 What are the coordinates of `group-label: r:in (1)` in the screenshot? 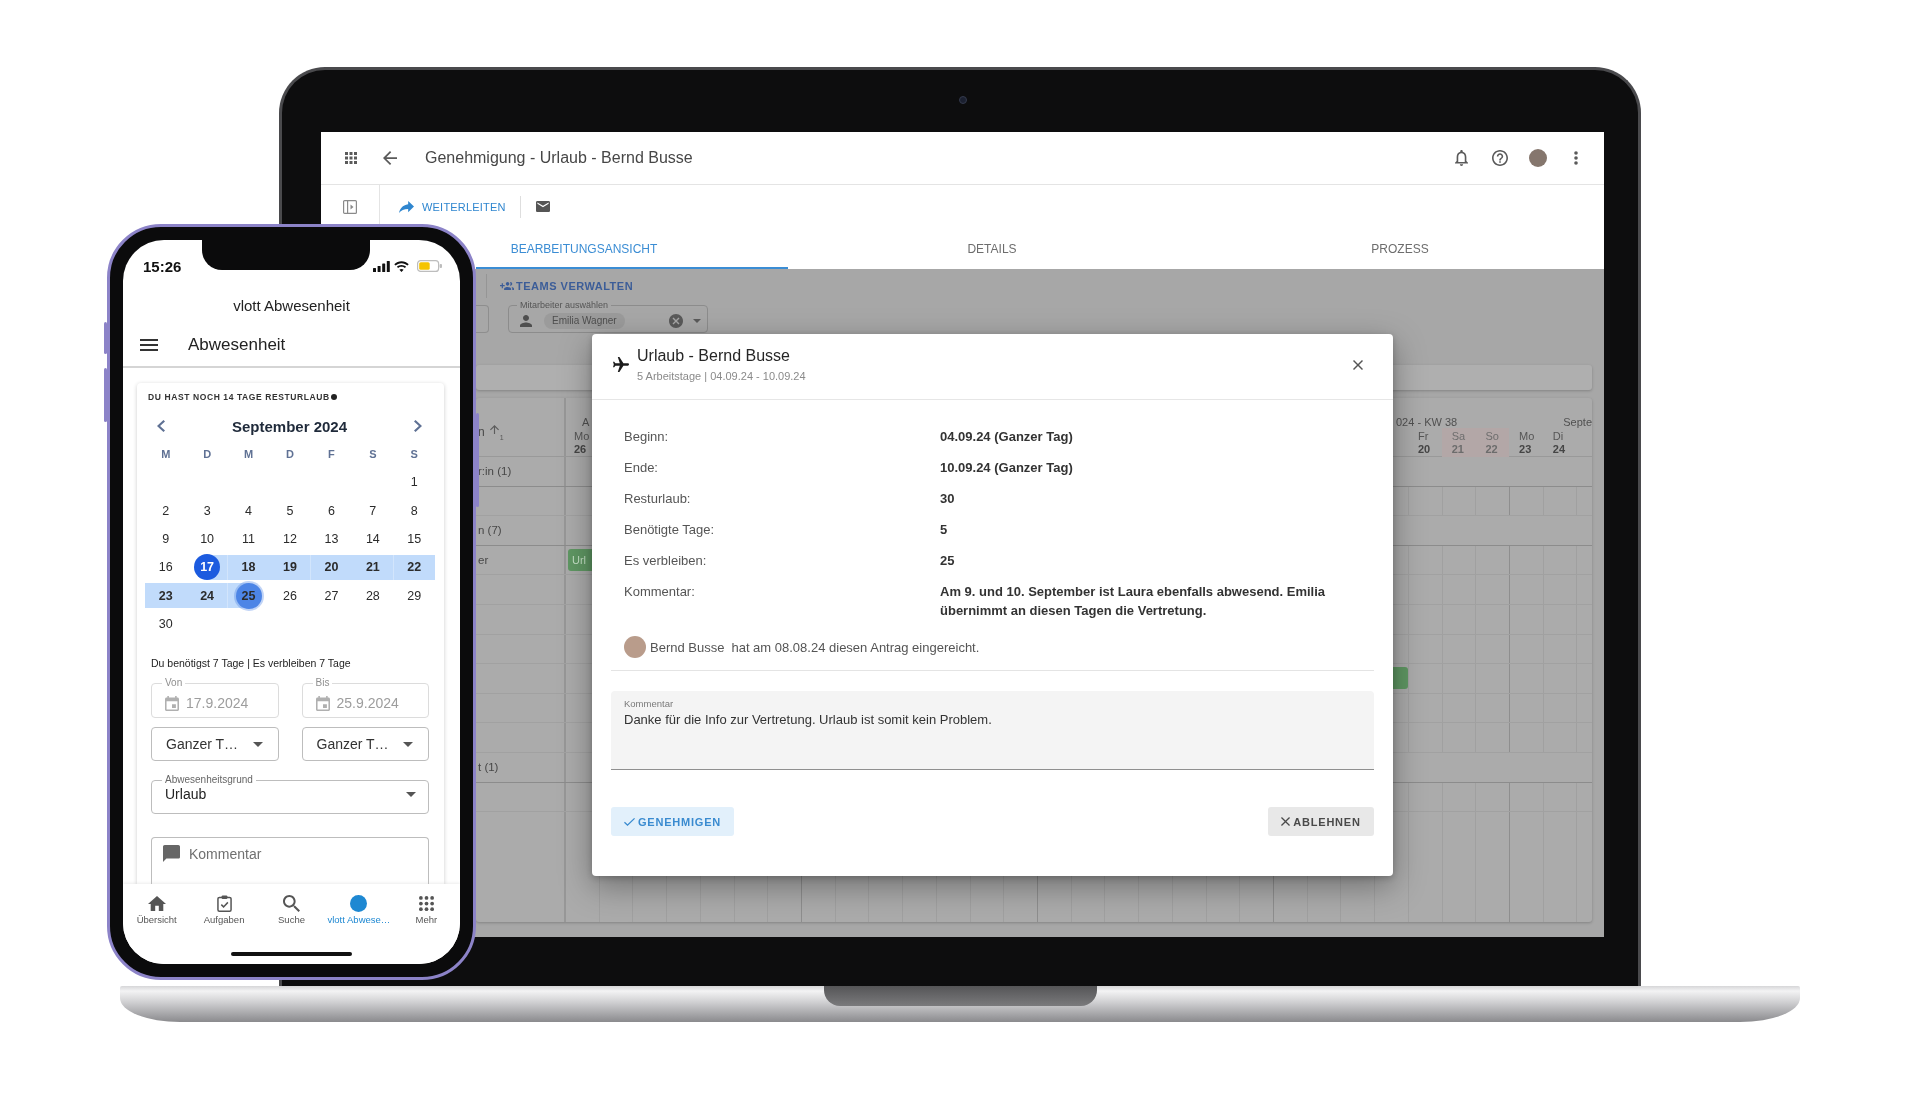 It's located at (495, 471).